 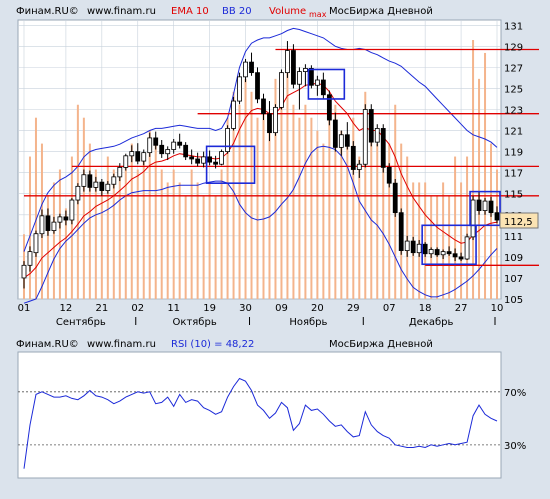 What do you see at coordinates (513, 89) in the screenshot?
I see `y-tick-label: 125` at bounding box center [513, 89].